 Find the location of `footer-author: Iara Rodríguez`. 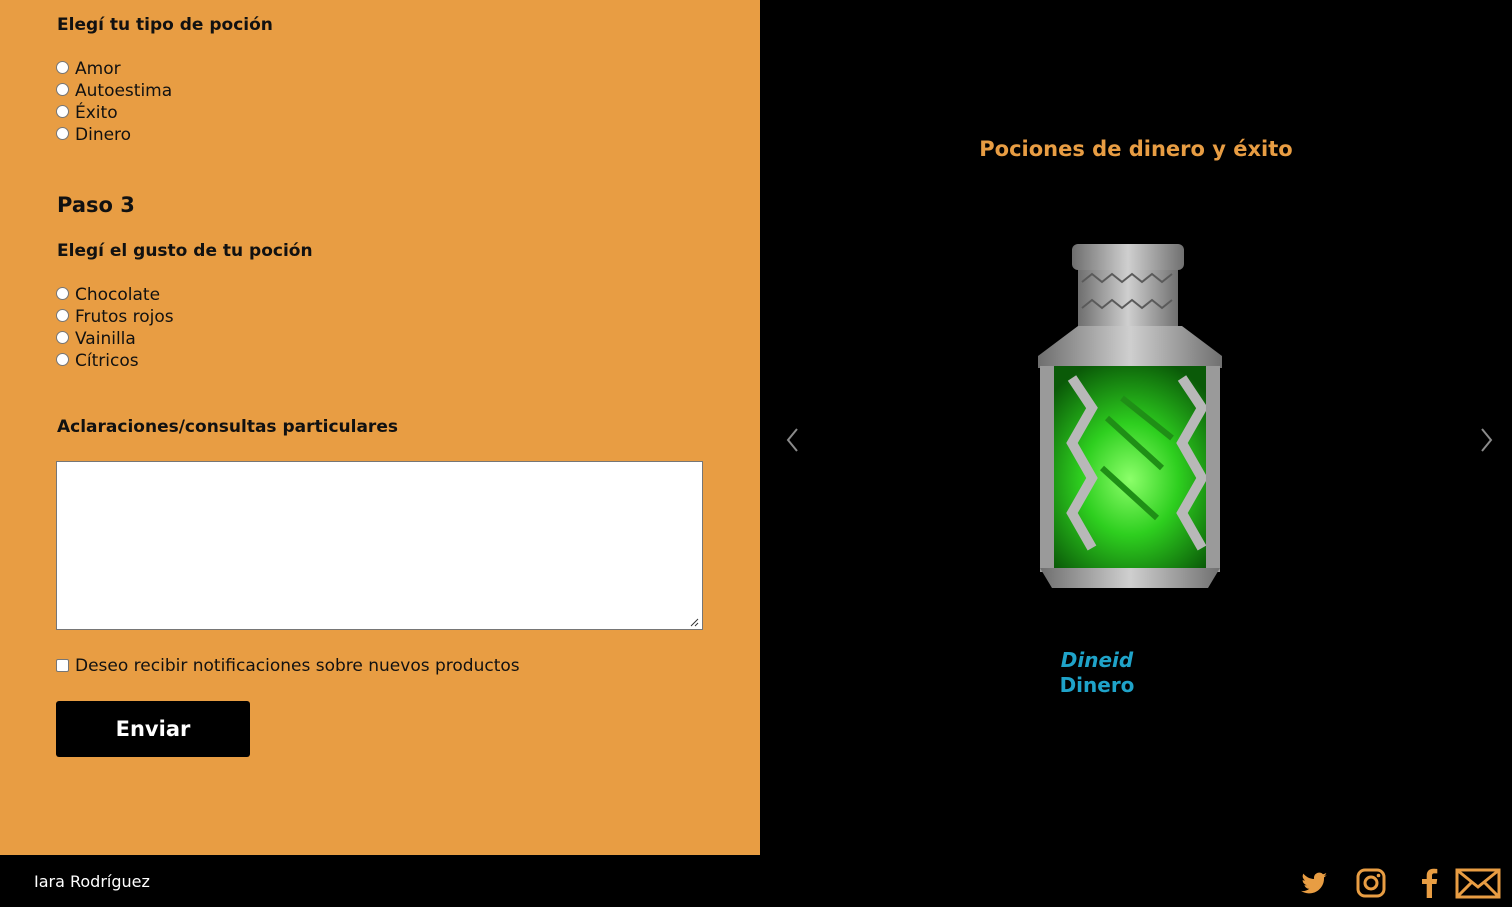

footer-author: Iara Rodríguez is located at coordinates (92, 881).